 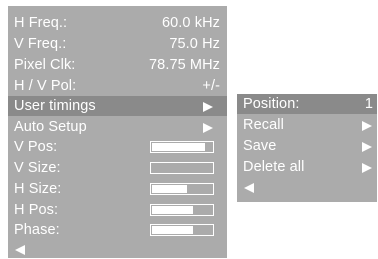 What do you see at coordinates (117, 23) in the screenshot?
I see `h-freq-row: H Freq.: 60.0 kHz` at bounding box center [117, 23].